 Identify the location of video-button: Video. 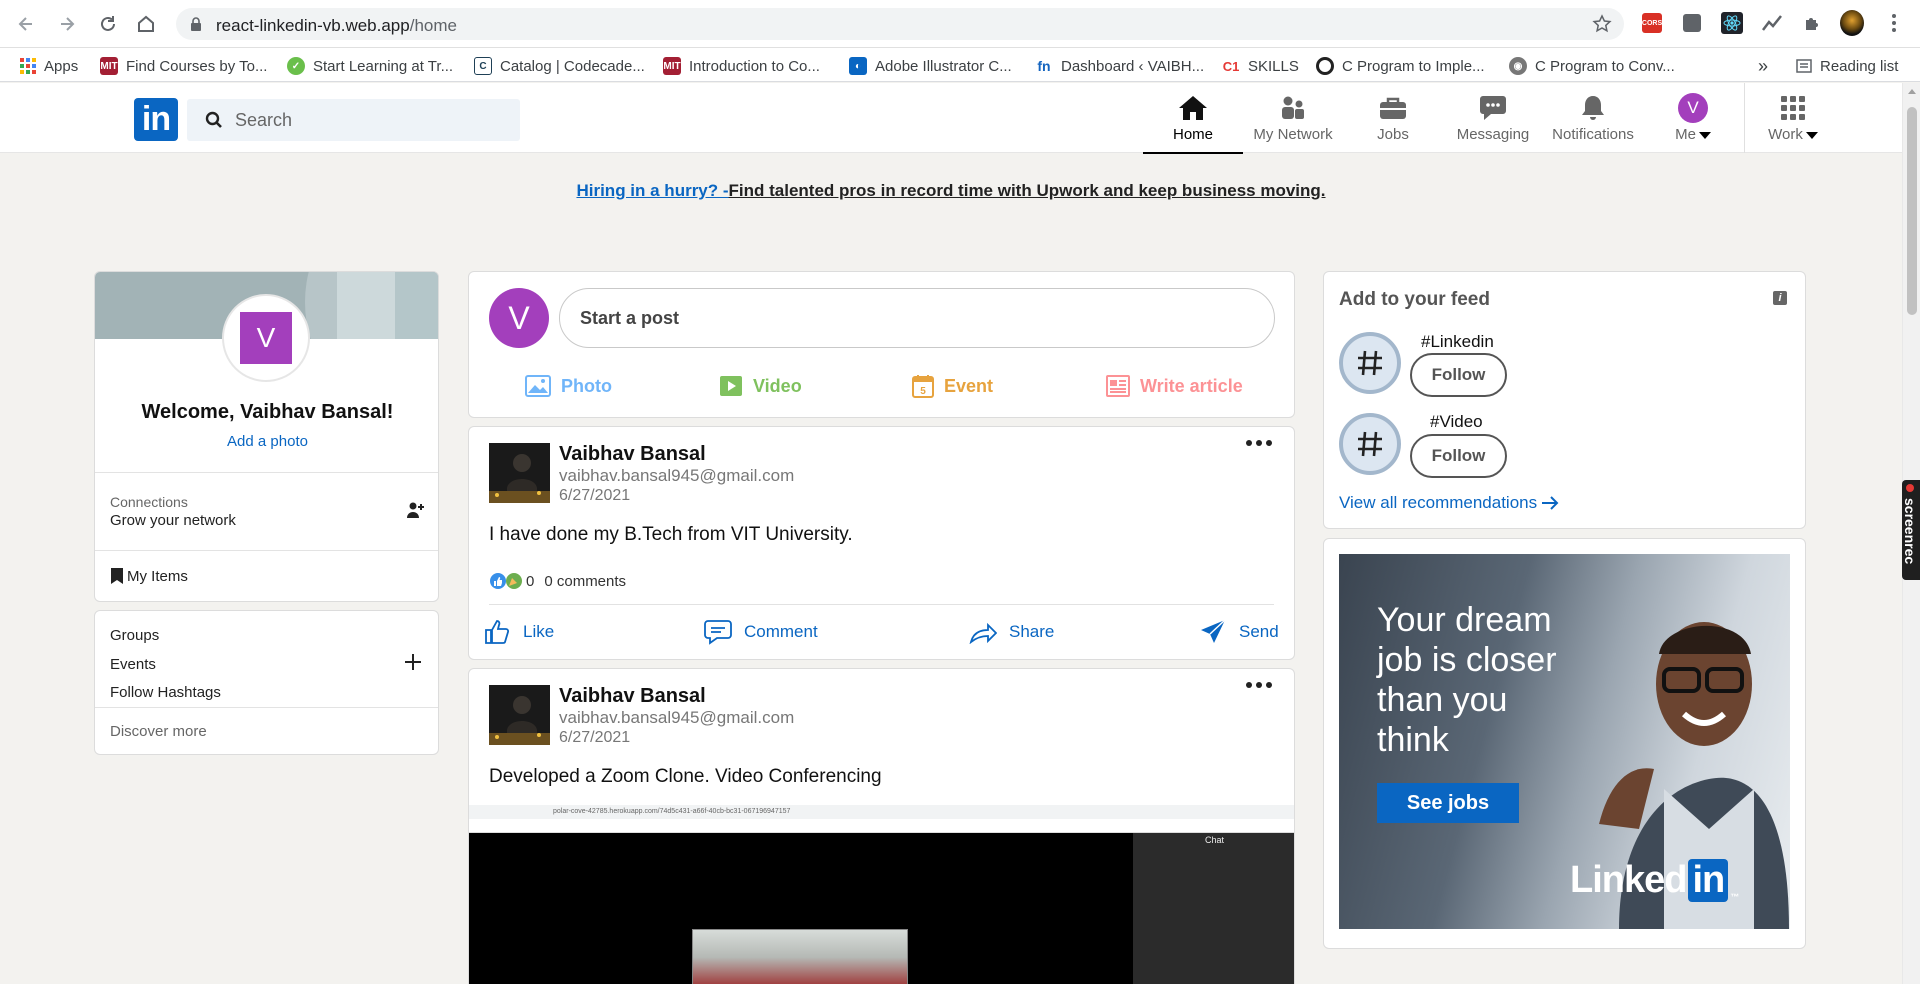
(760, 386).